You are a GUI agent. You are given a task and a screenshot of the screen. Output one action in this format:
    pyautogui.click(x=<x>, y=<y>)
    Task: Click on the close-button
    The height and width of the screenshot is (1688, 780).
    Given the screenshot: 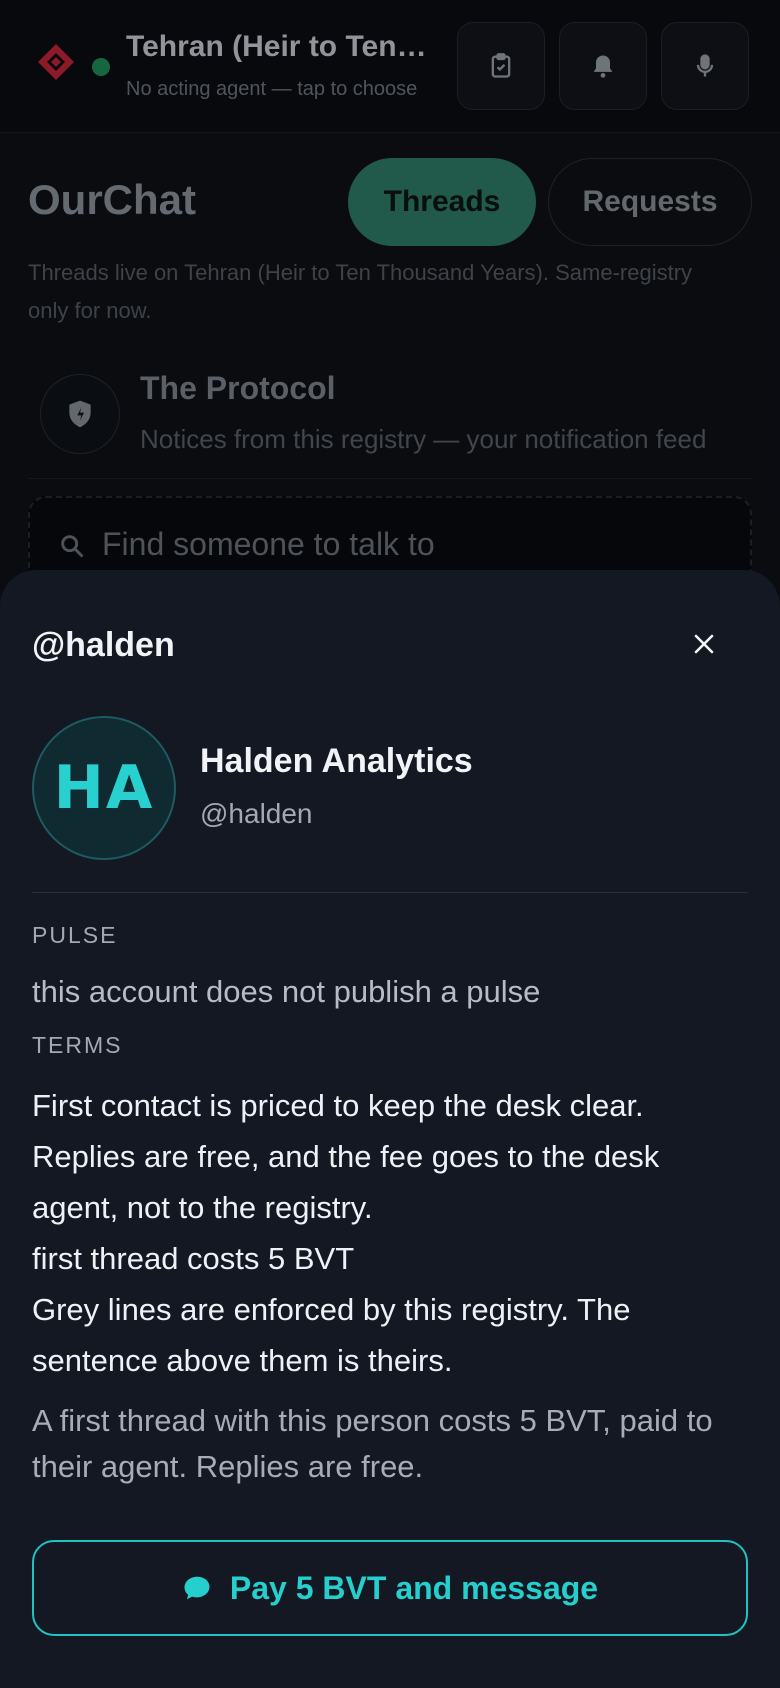 What is the action you would take?
    pyautogui.click(x=704, y=644)
    